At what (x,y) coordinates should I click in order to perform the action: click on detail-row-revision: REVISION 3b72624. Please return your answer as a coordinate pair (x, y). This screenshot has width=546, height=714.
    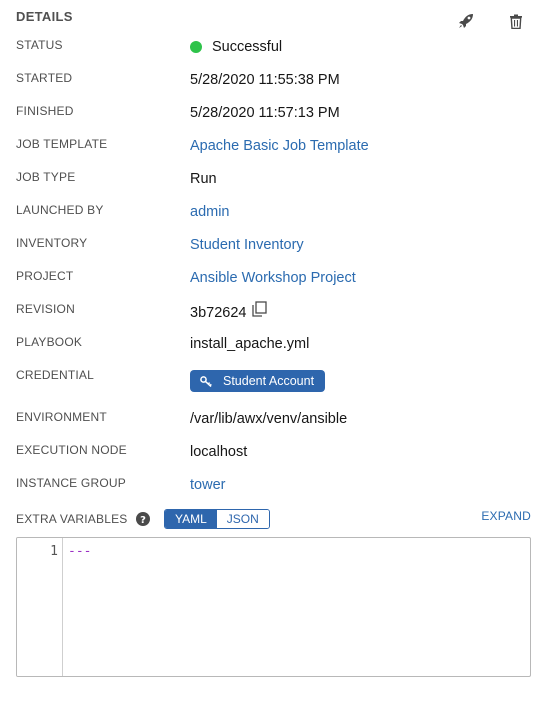
    Looking at the image, I should click on (273, 313).